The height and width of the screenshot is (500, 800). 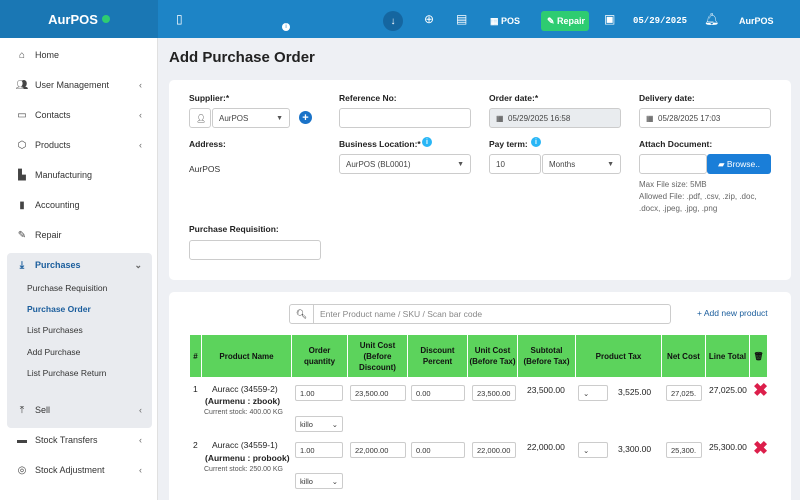 I want to click on sidebar-item-label: Repair, so click(x=48, y=235).